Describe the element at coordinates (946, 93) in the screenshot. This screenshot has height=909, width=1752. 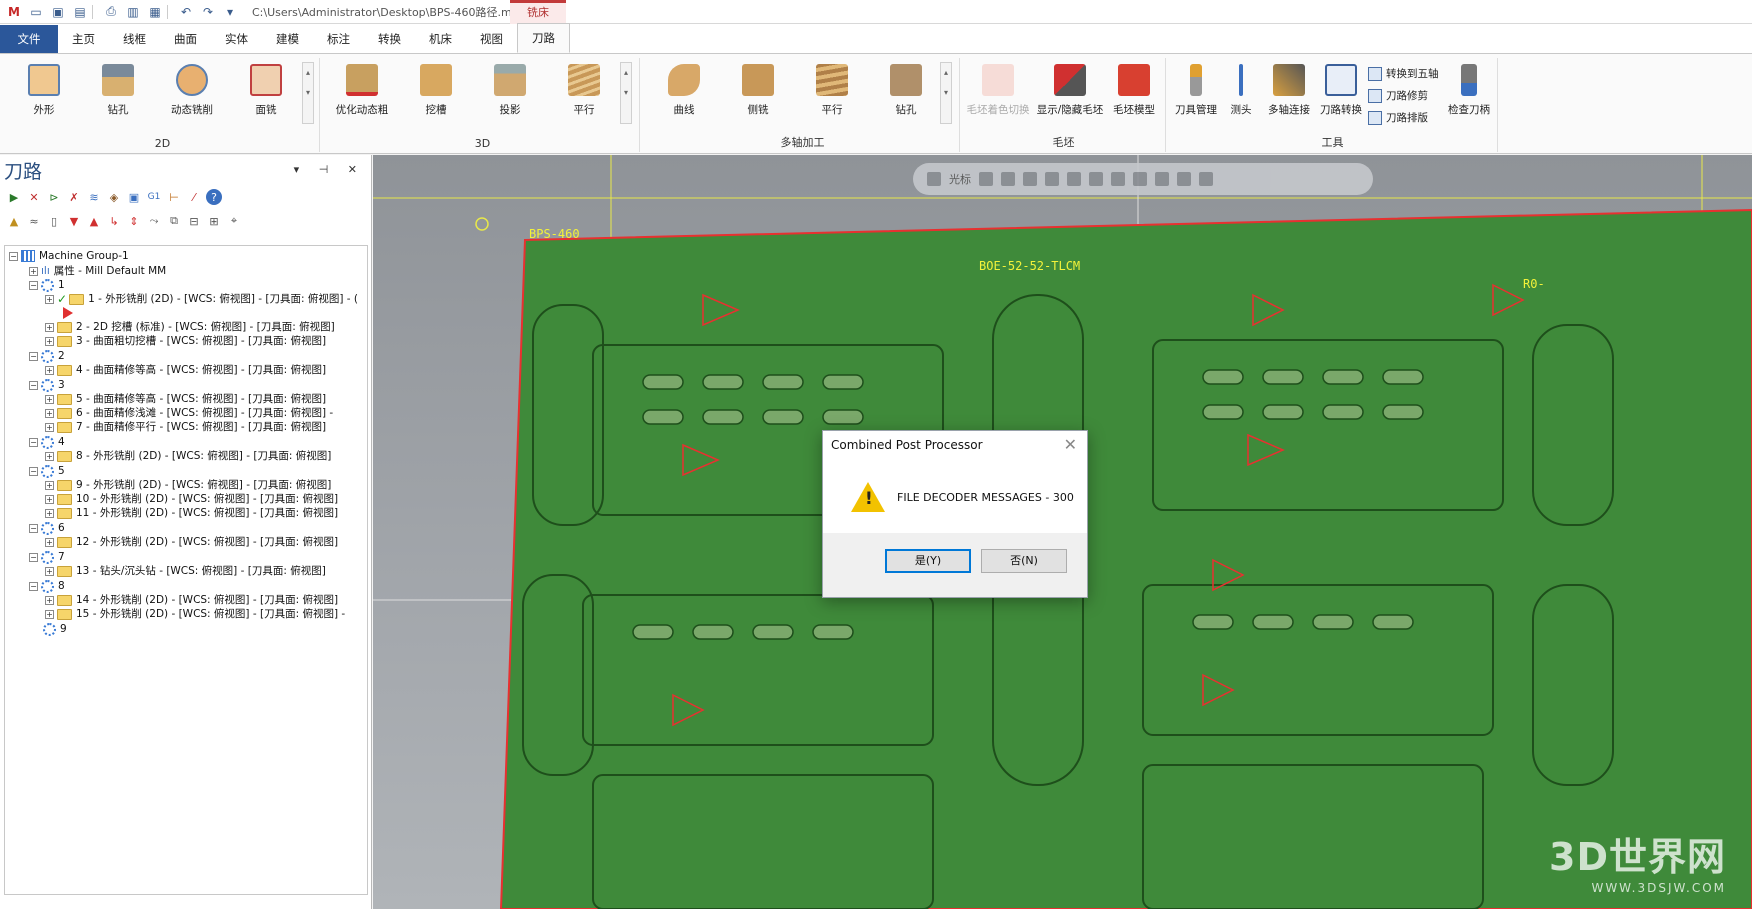
I see `gallery-scroll-multiaxis: ▴ ▾` at that location.